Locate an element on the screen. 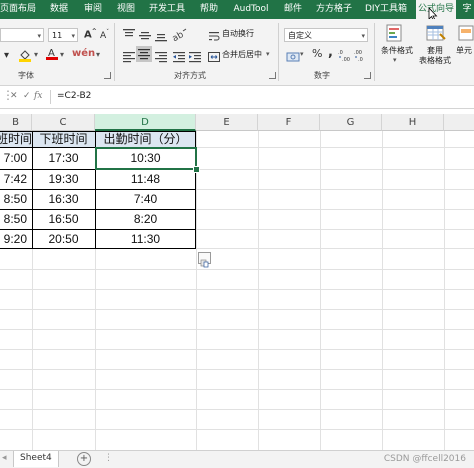 This screenshot has width=474, height=468. cell-d6: 11:30 is located at coordinates (145, 239).